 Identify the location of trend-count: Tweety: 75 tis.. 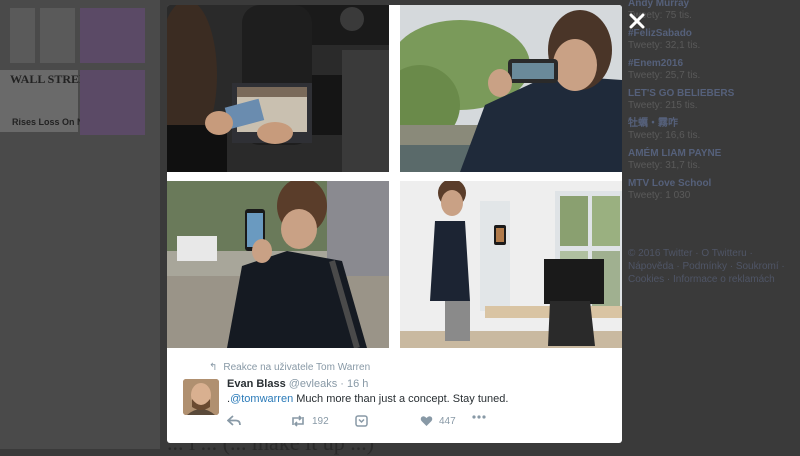
(660, 15).